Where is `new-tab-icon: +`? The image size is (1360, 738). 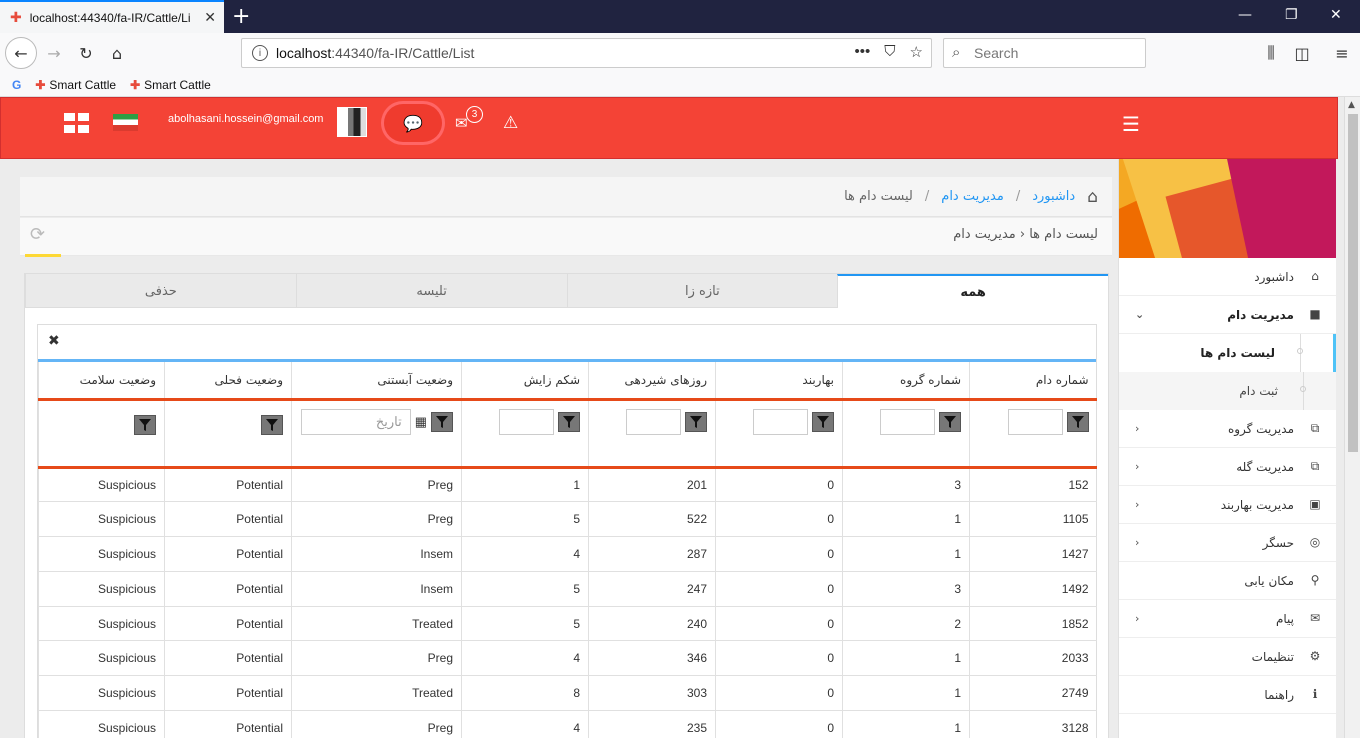 new-tab-icon: + is located at coordinates (241, 16).